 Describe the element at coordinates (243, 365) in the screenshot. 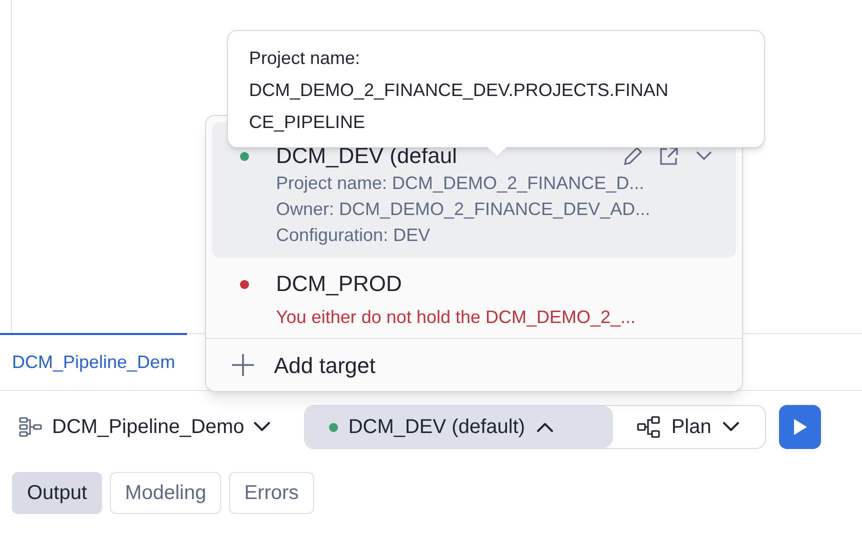

I see `plus-icon` at that location.